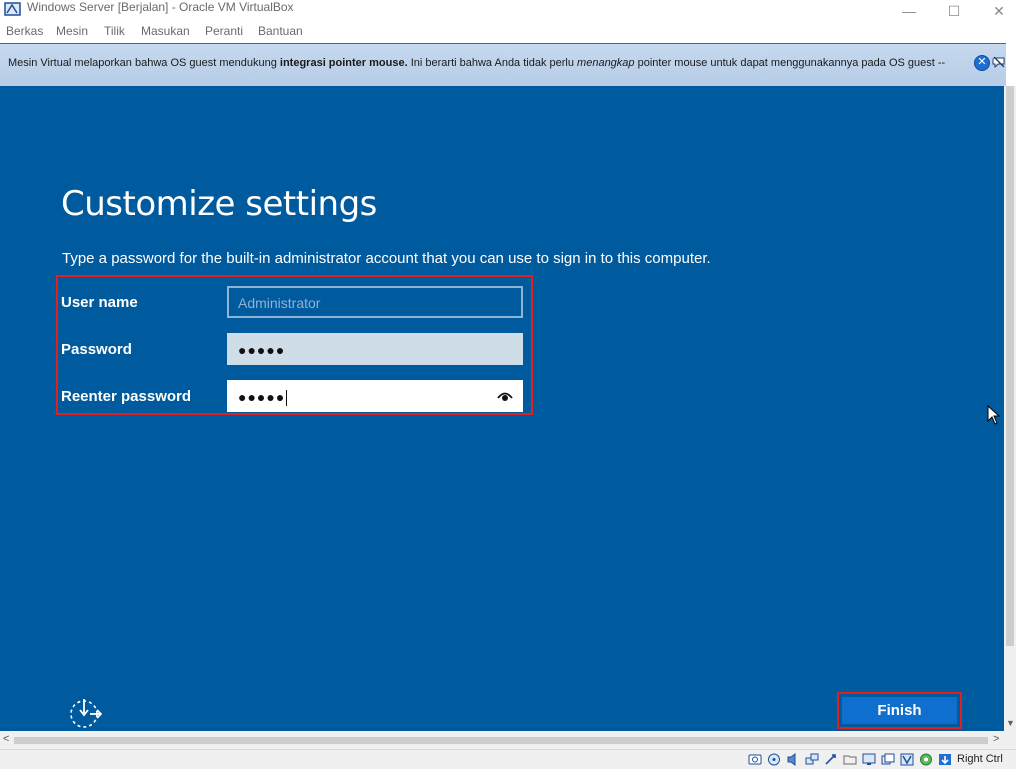  Describe the element at coordinates (755, 759) in the screenshot. I see `storage-icon` at that location.